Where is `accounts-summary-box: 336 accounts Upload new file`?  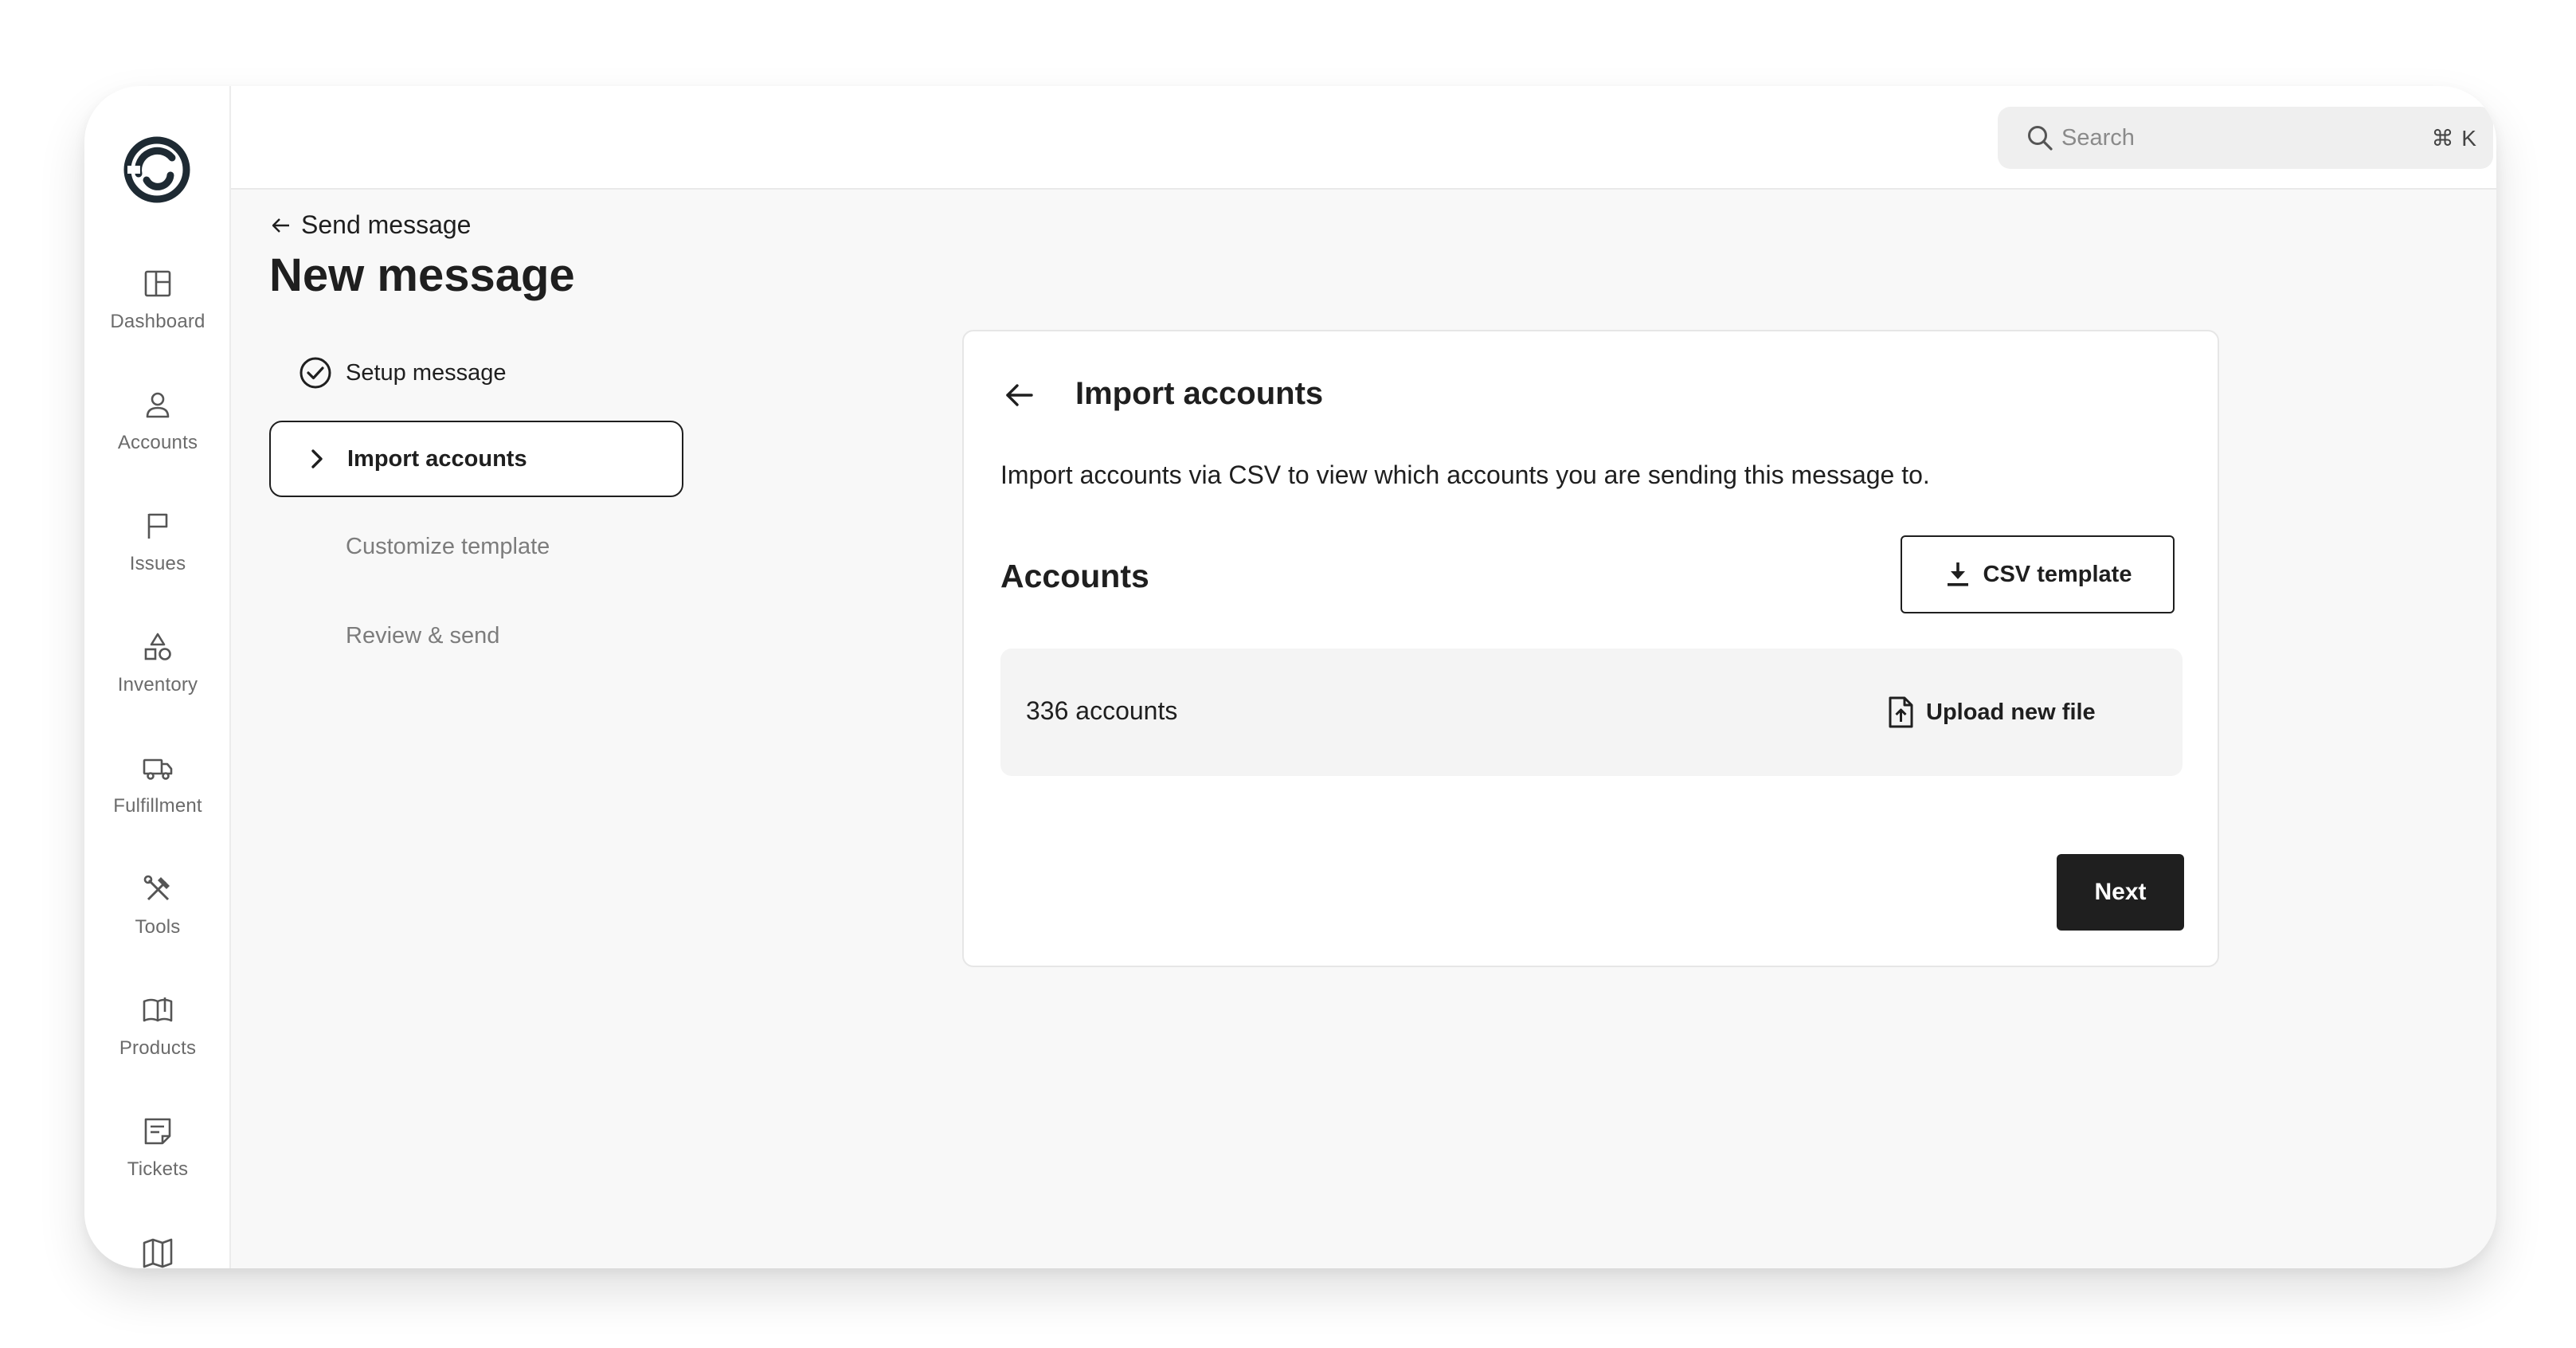
accounts-summary-box: 336 accounts Upload new file is located at coordinates (1591, 712).